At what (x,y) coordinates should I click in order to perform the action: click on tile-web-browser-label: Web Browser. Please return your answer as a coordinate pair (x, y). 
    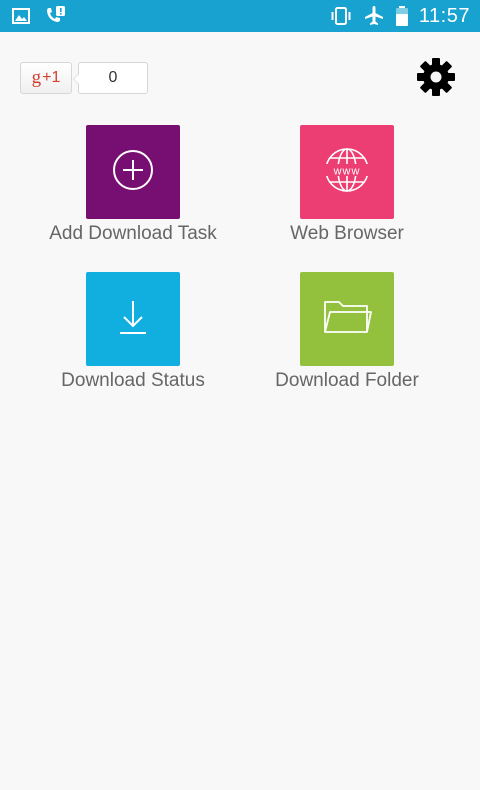
    Looking at the image, I should click on (347, 233).